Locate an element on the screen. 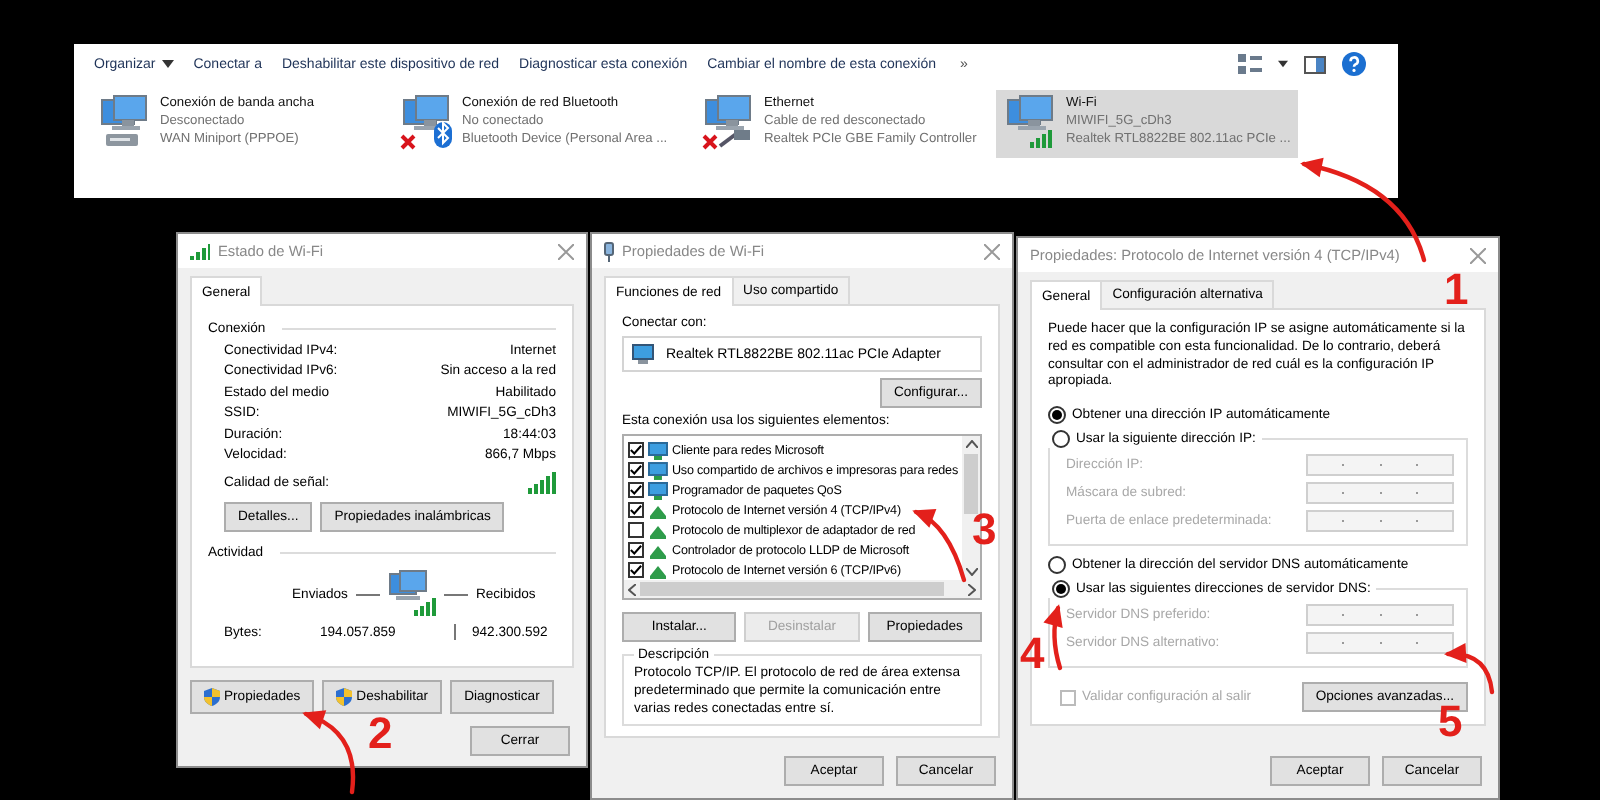  horizontal-scrollbar is located at coordinates (802, 589).